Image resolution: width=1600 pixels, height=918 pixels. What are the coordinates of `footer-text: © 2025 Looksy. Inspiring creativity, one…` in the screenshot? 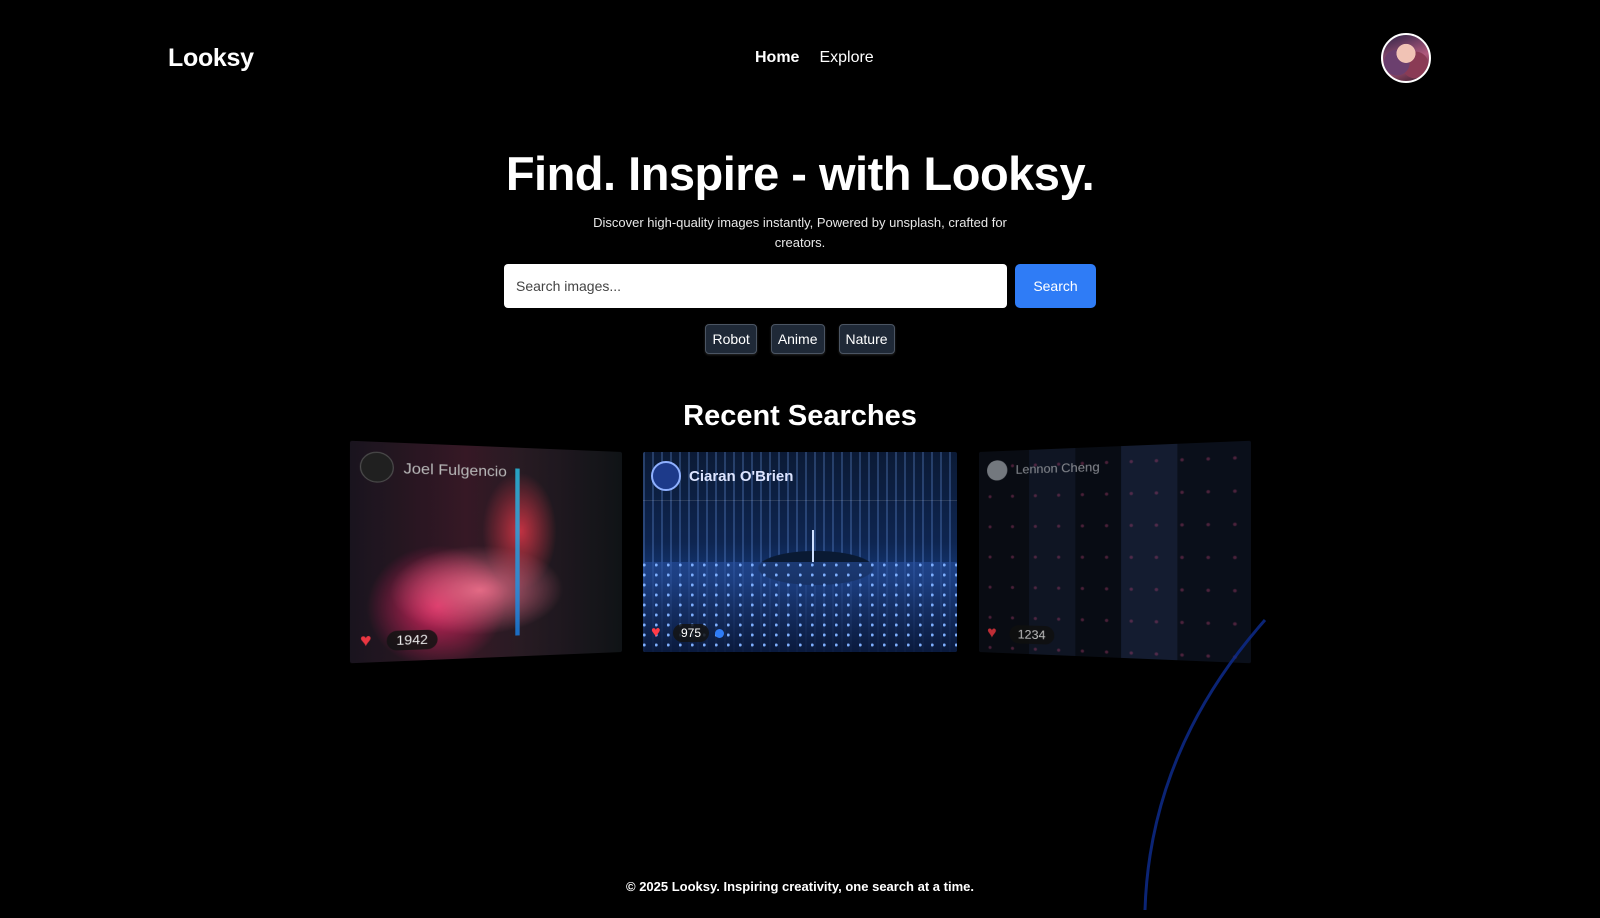 It's located at (800, 886).